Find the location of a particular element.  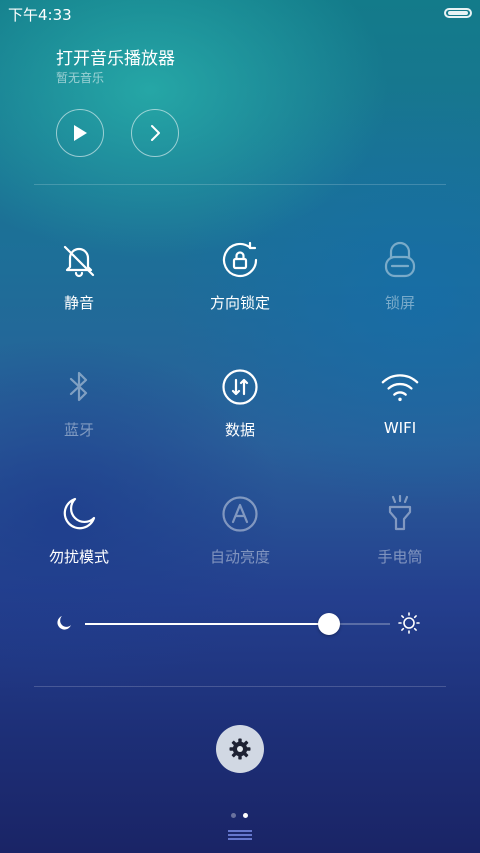

toggle-wifi: WIFI is located at coordinates (400, 412).